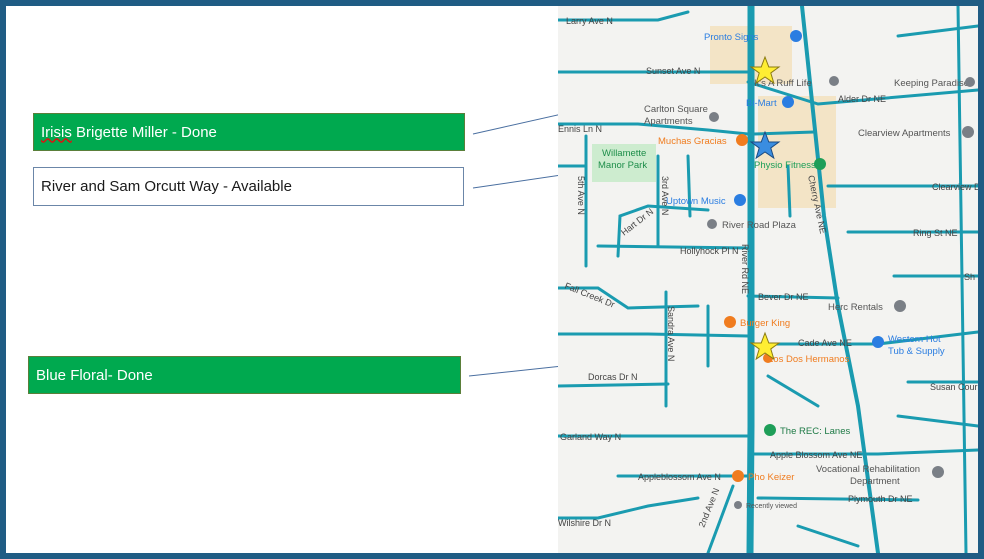 This screenshot has width=984, height=559. What do you see at coordinates (904, 133) in the screenshot?
I see `place-clearview-apts: Clearview Apartments` at bounding box center [904, 133].